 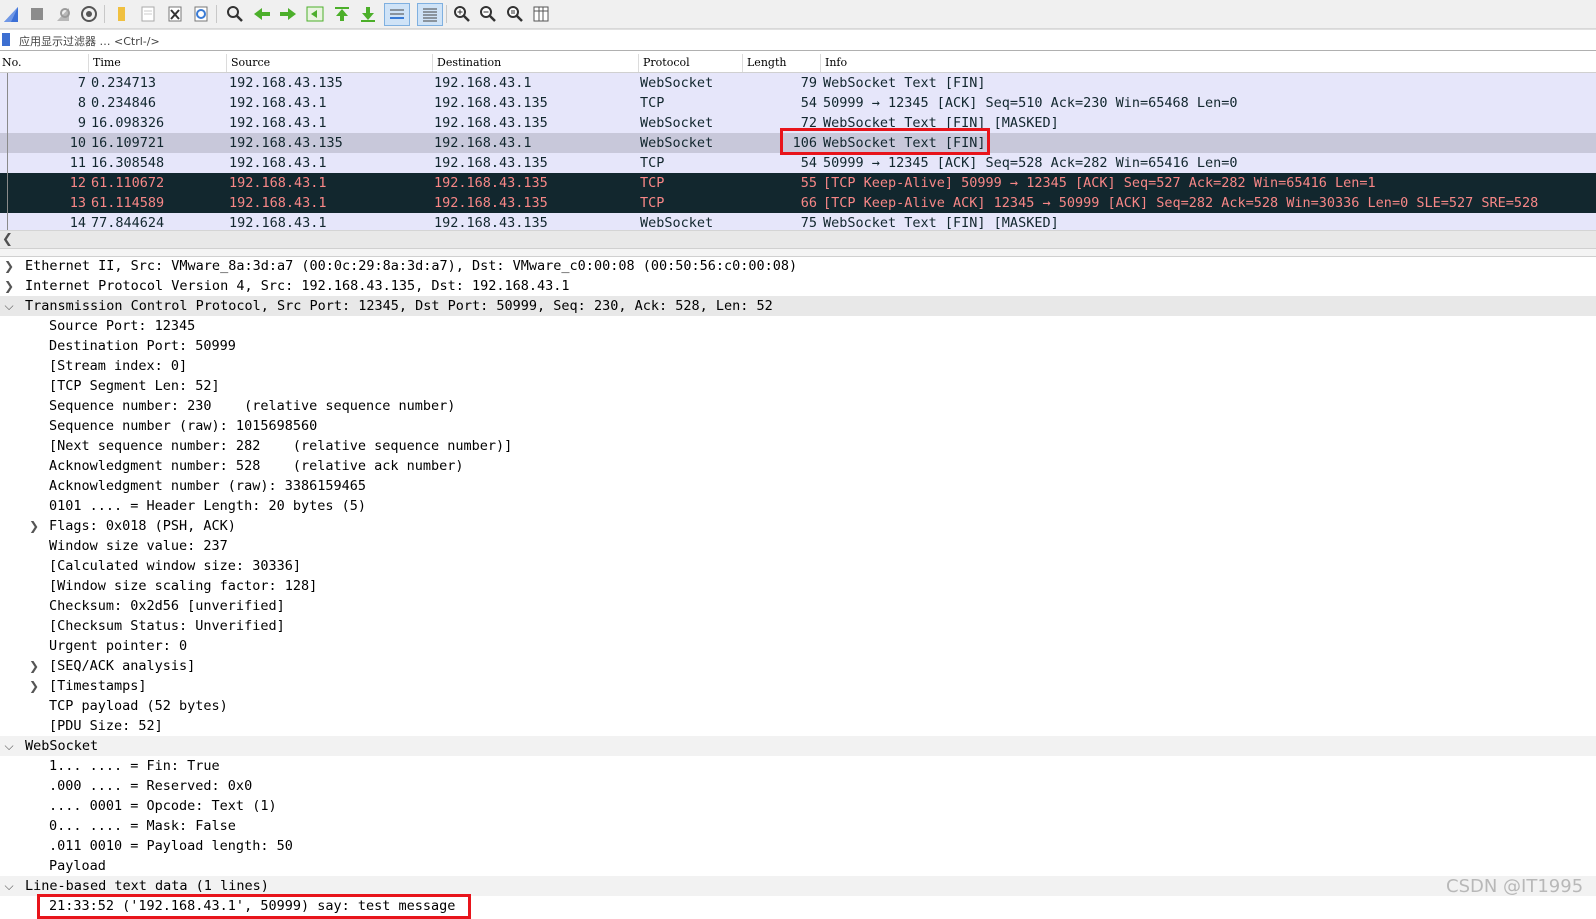 What do you see at coordinates (81, 83) in the screenshot?
I see `cell-no: 7` at bounding box center [81, 83].